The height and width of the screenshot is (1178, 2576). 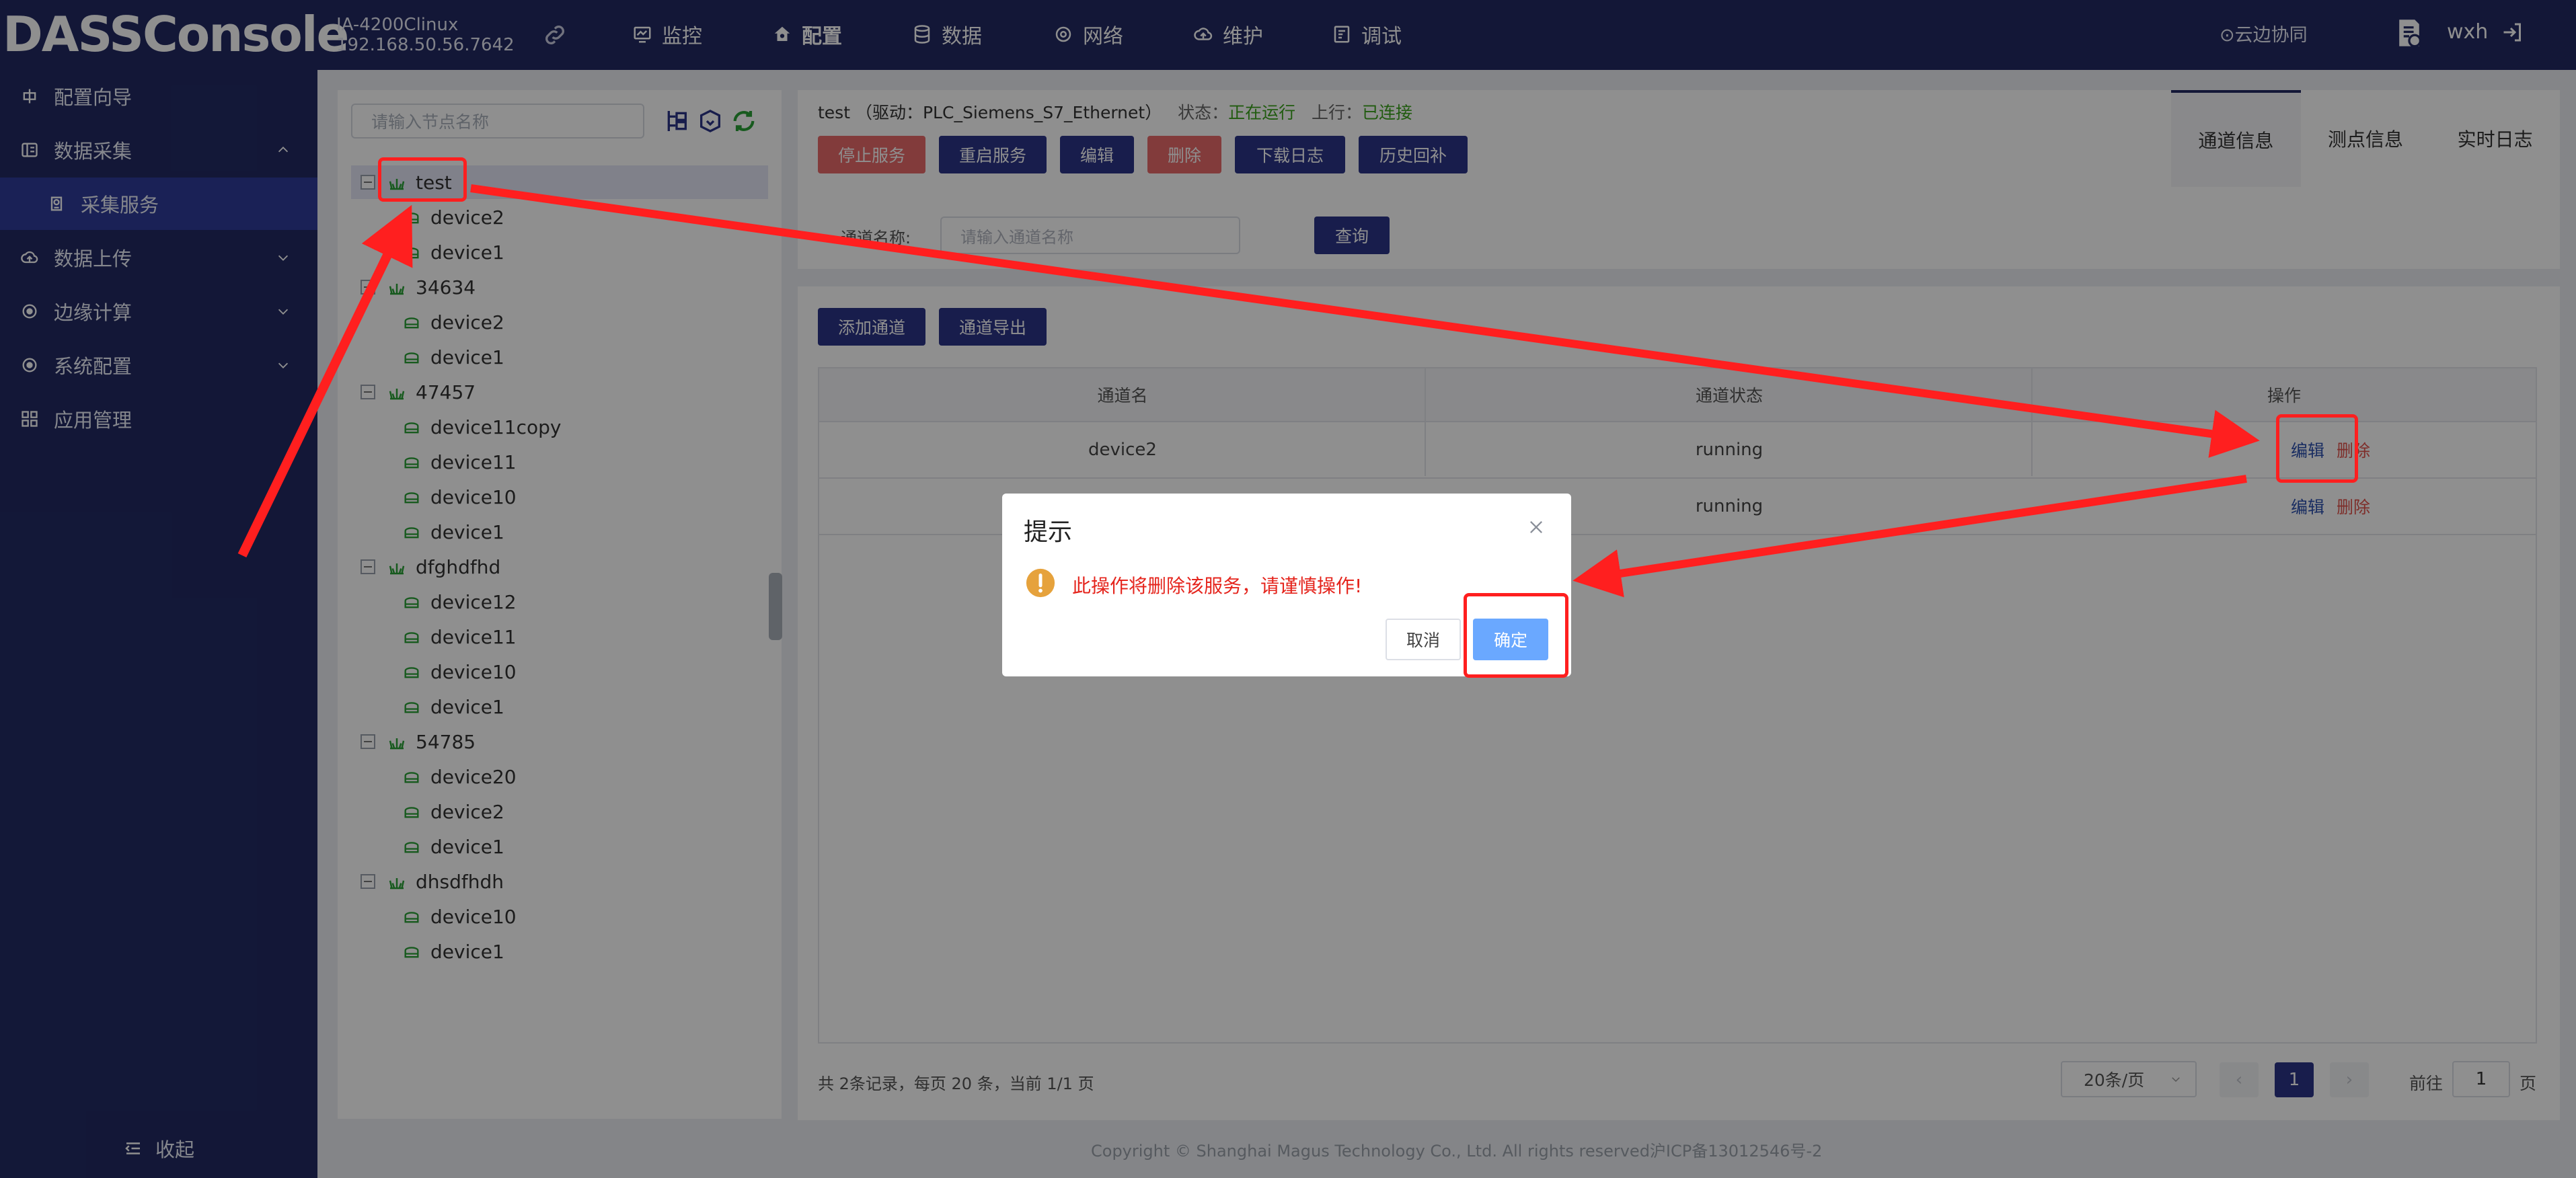 I want to click on dialog-message: 此操作将删除该服务，请谨慎操作!, so click(x=1217, y=586).